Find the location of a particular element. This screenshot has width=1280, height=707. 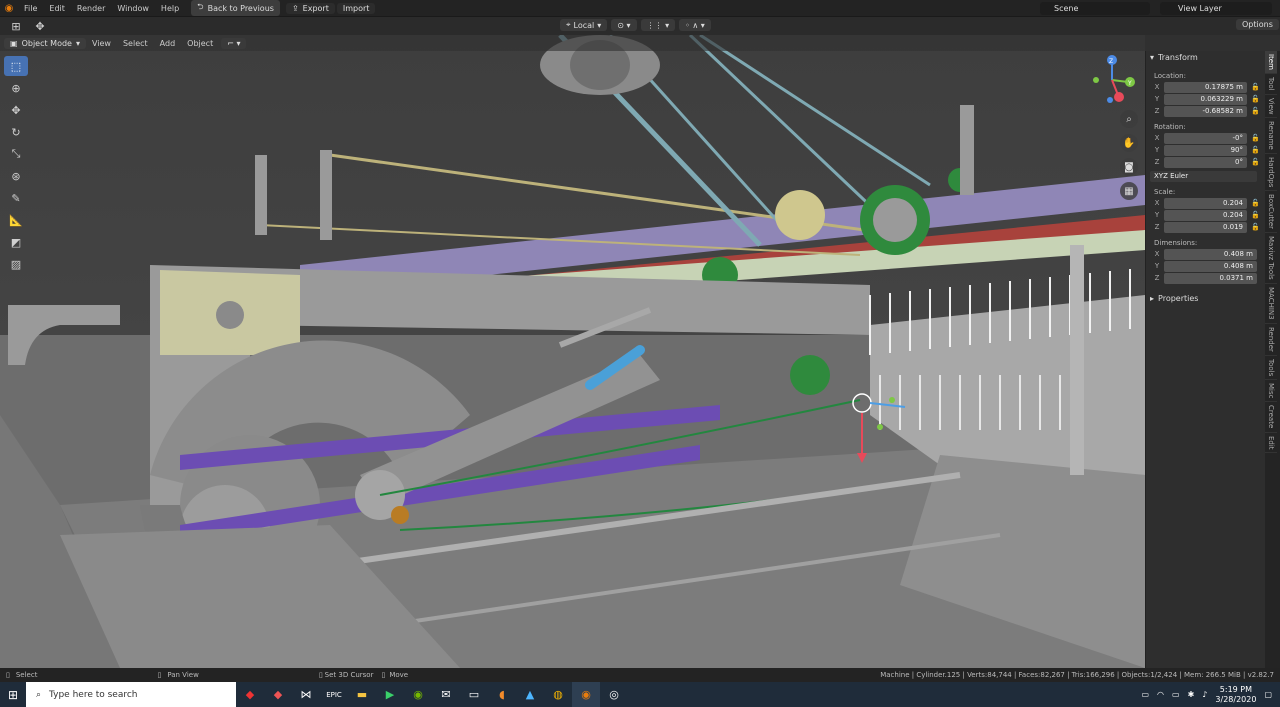

chrome-icon: ◍ is located at coordinates (558, 694).